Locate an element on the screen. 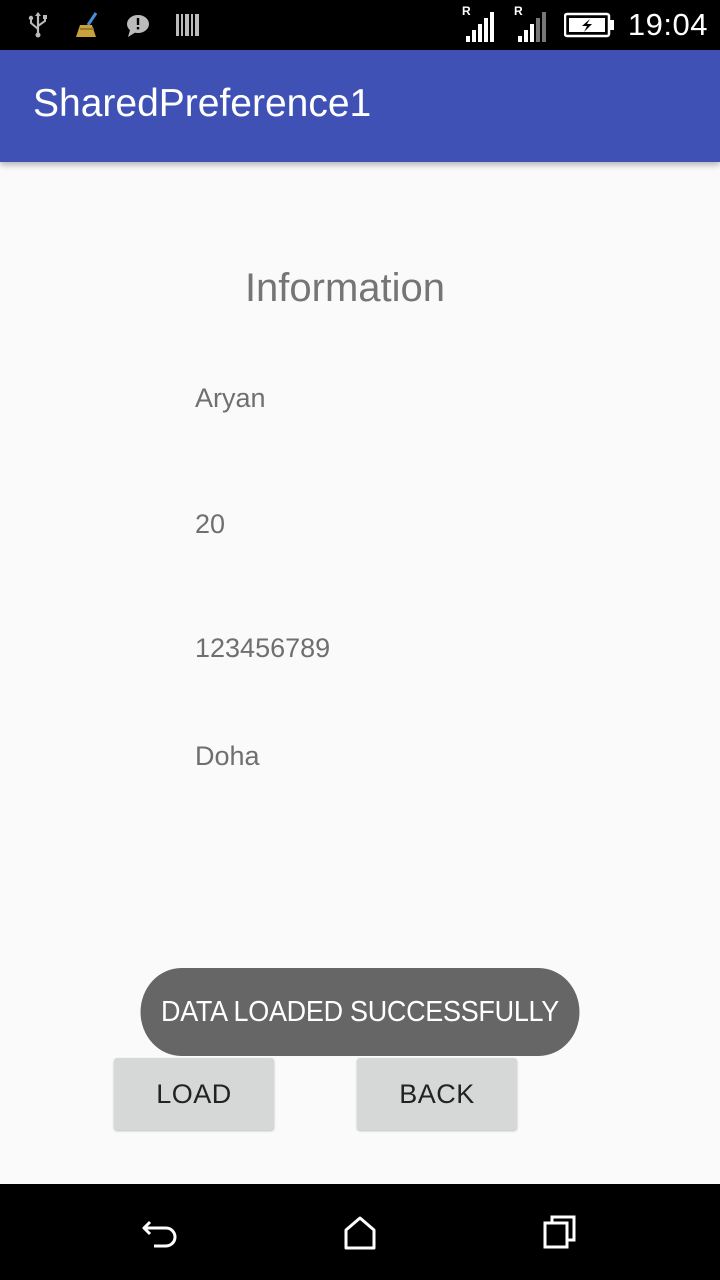 The width and height of the screenshot is (720, 1280). phone-value: 123456789 is located at coordinates (263, 648).